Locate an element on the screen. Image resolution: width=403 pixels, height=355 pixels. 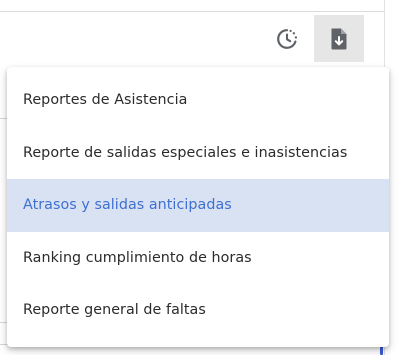
download-report-button is located at coordinates (339, 38).